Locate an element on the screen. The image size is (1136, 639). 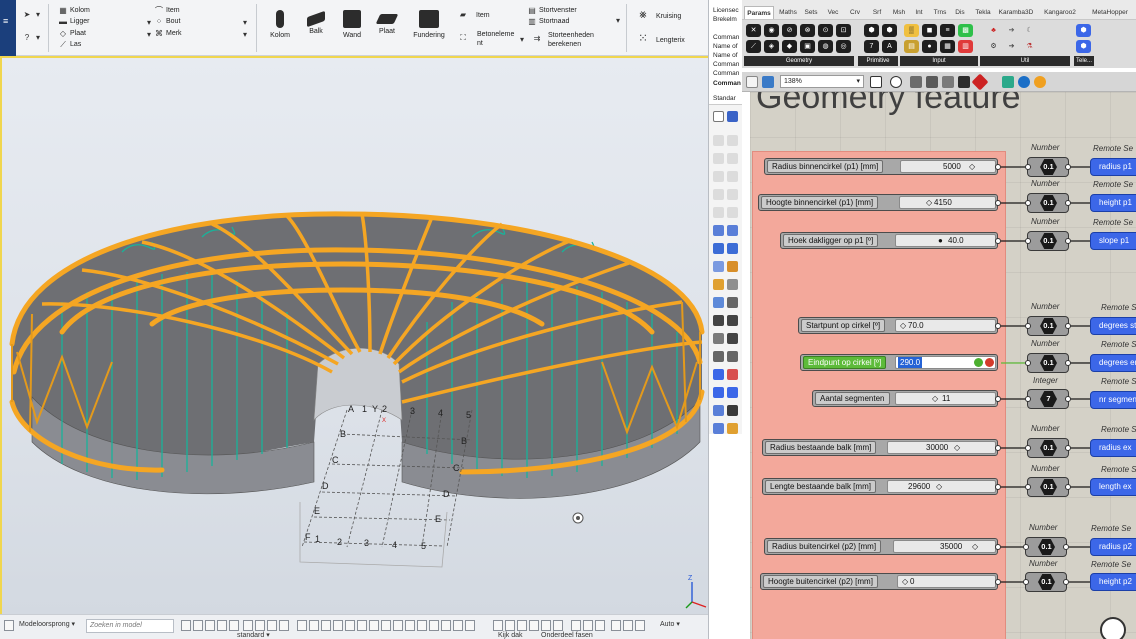
new-file-icon is located at coordinates (718, 116).